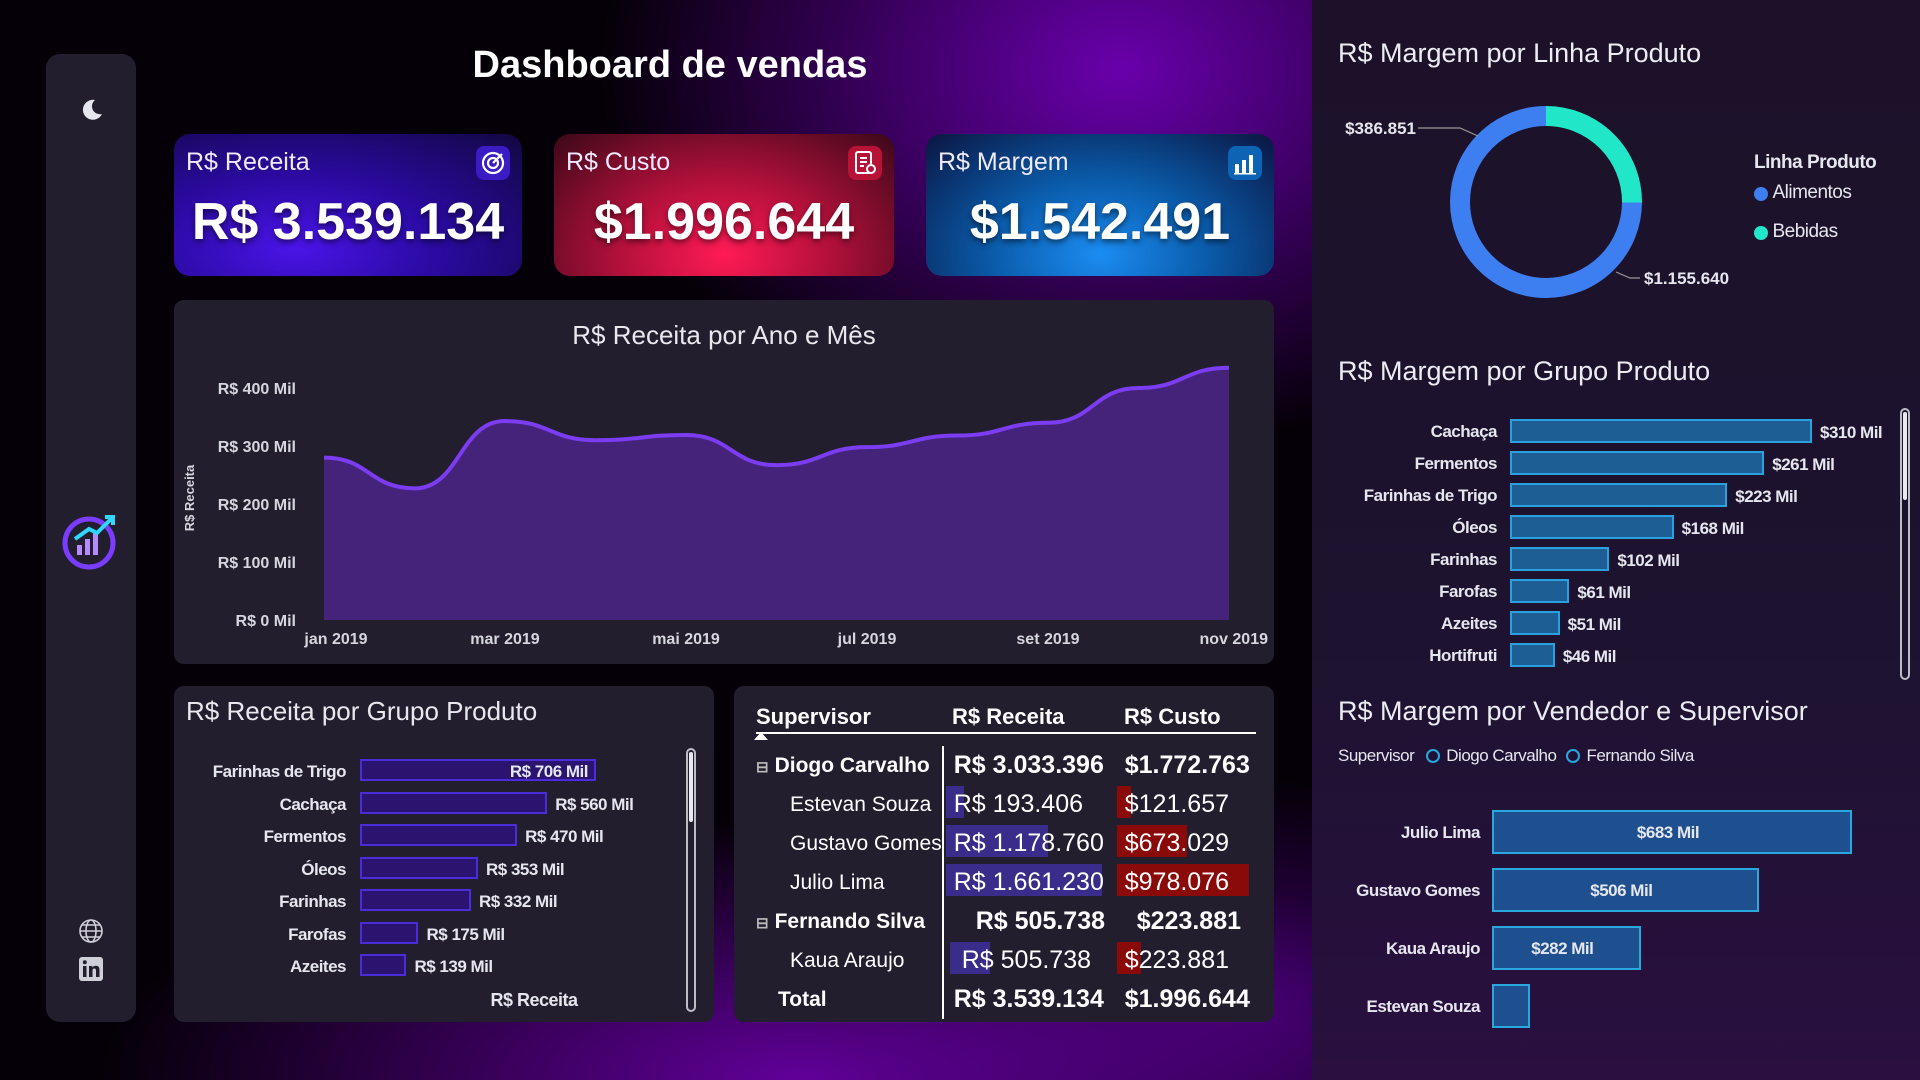 Image resolution: width=1920 pixels, height=1080 pixels. I want to click on category-label: Fermentos, so click(305, 836).